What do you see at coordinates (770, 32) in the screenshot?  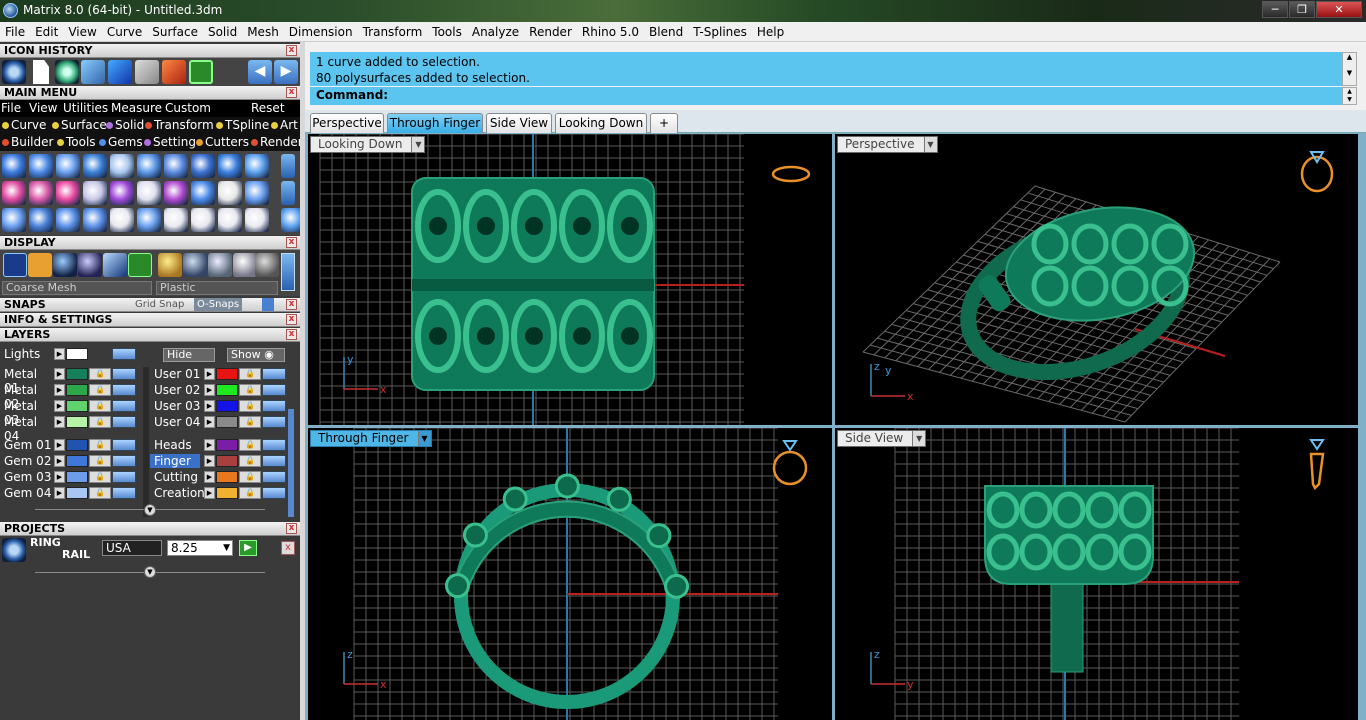 I see `menu-help: Help` at bounding box center [770, 32].